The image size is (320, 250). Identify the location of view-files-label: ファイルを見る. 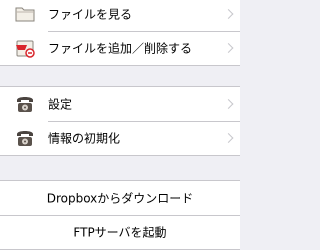
(90, 14).